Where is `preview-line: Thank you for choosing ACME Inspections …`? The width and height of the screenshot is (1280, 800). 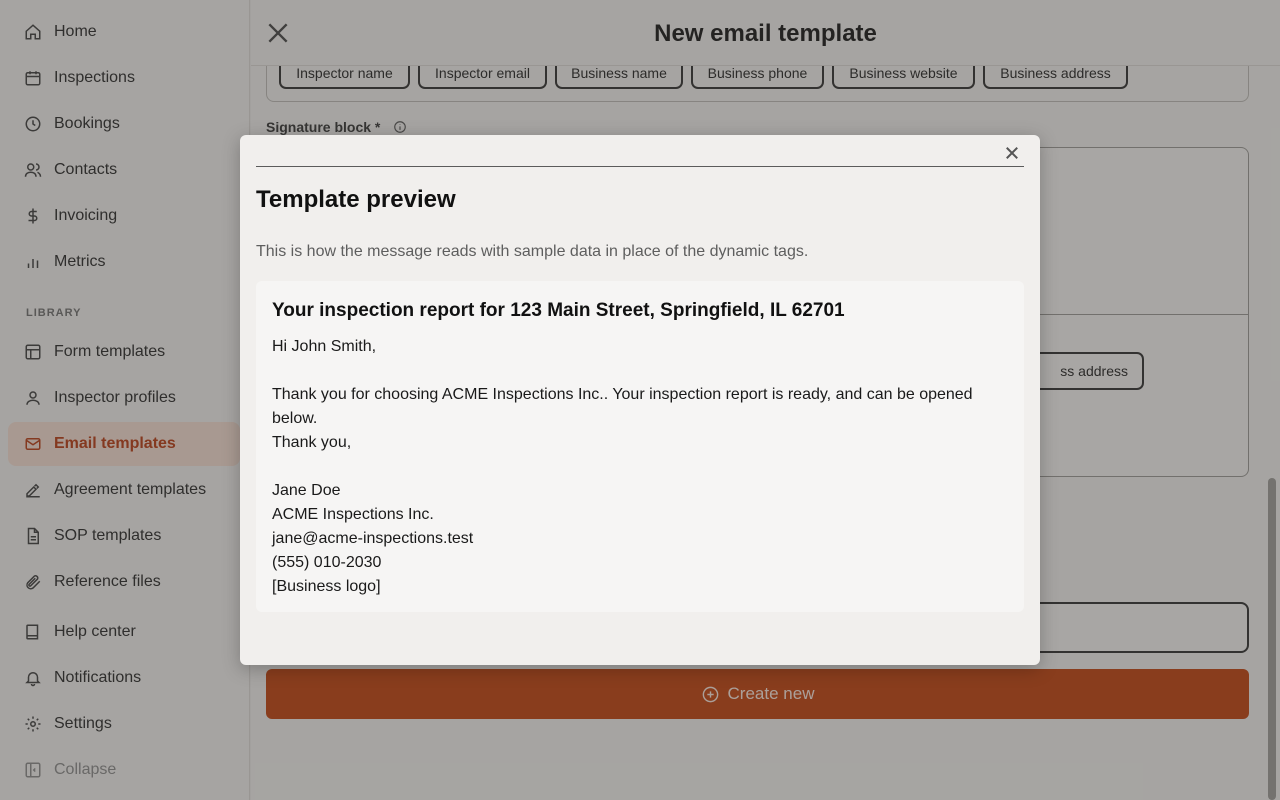 preview-line: Thank you for choosing ACME Inspections … is located at coordinates (622, 406).